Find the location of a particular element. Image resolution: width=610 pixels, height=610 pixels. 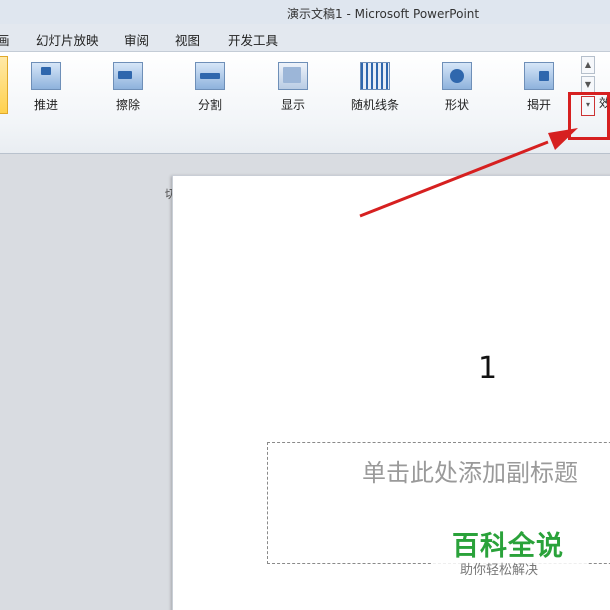

tab-draw: 画 is located at coordinates (5, 39).